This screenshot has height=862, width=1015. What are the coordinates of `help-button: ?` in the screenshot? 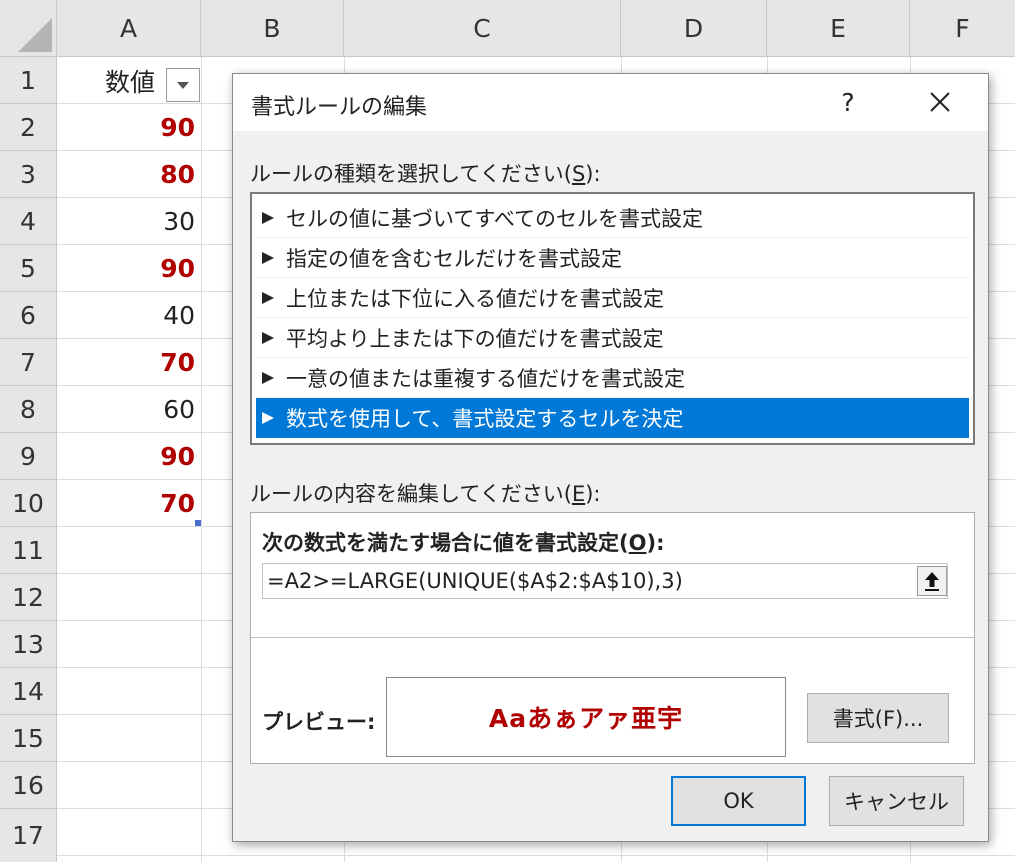 It's located at (848, 102).